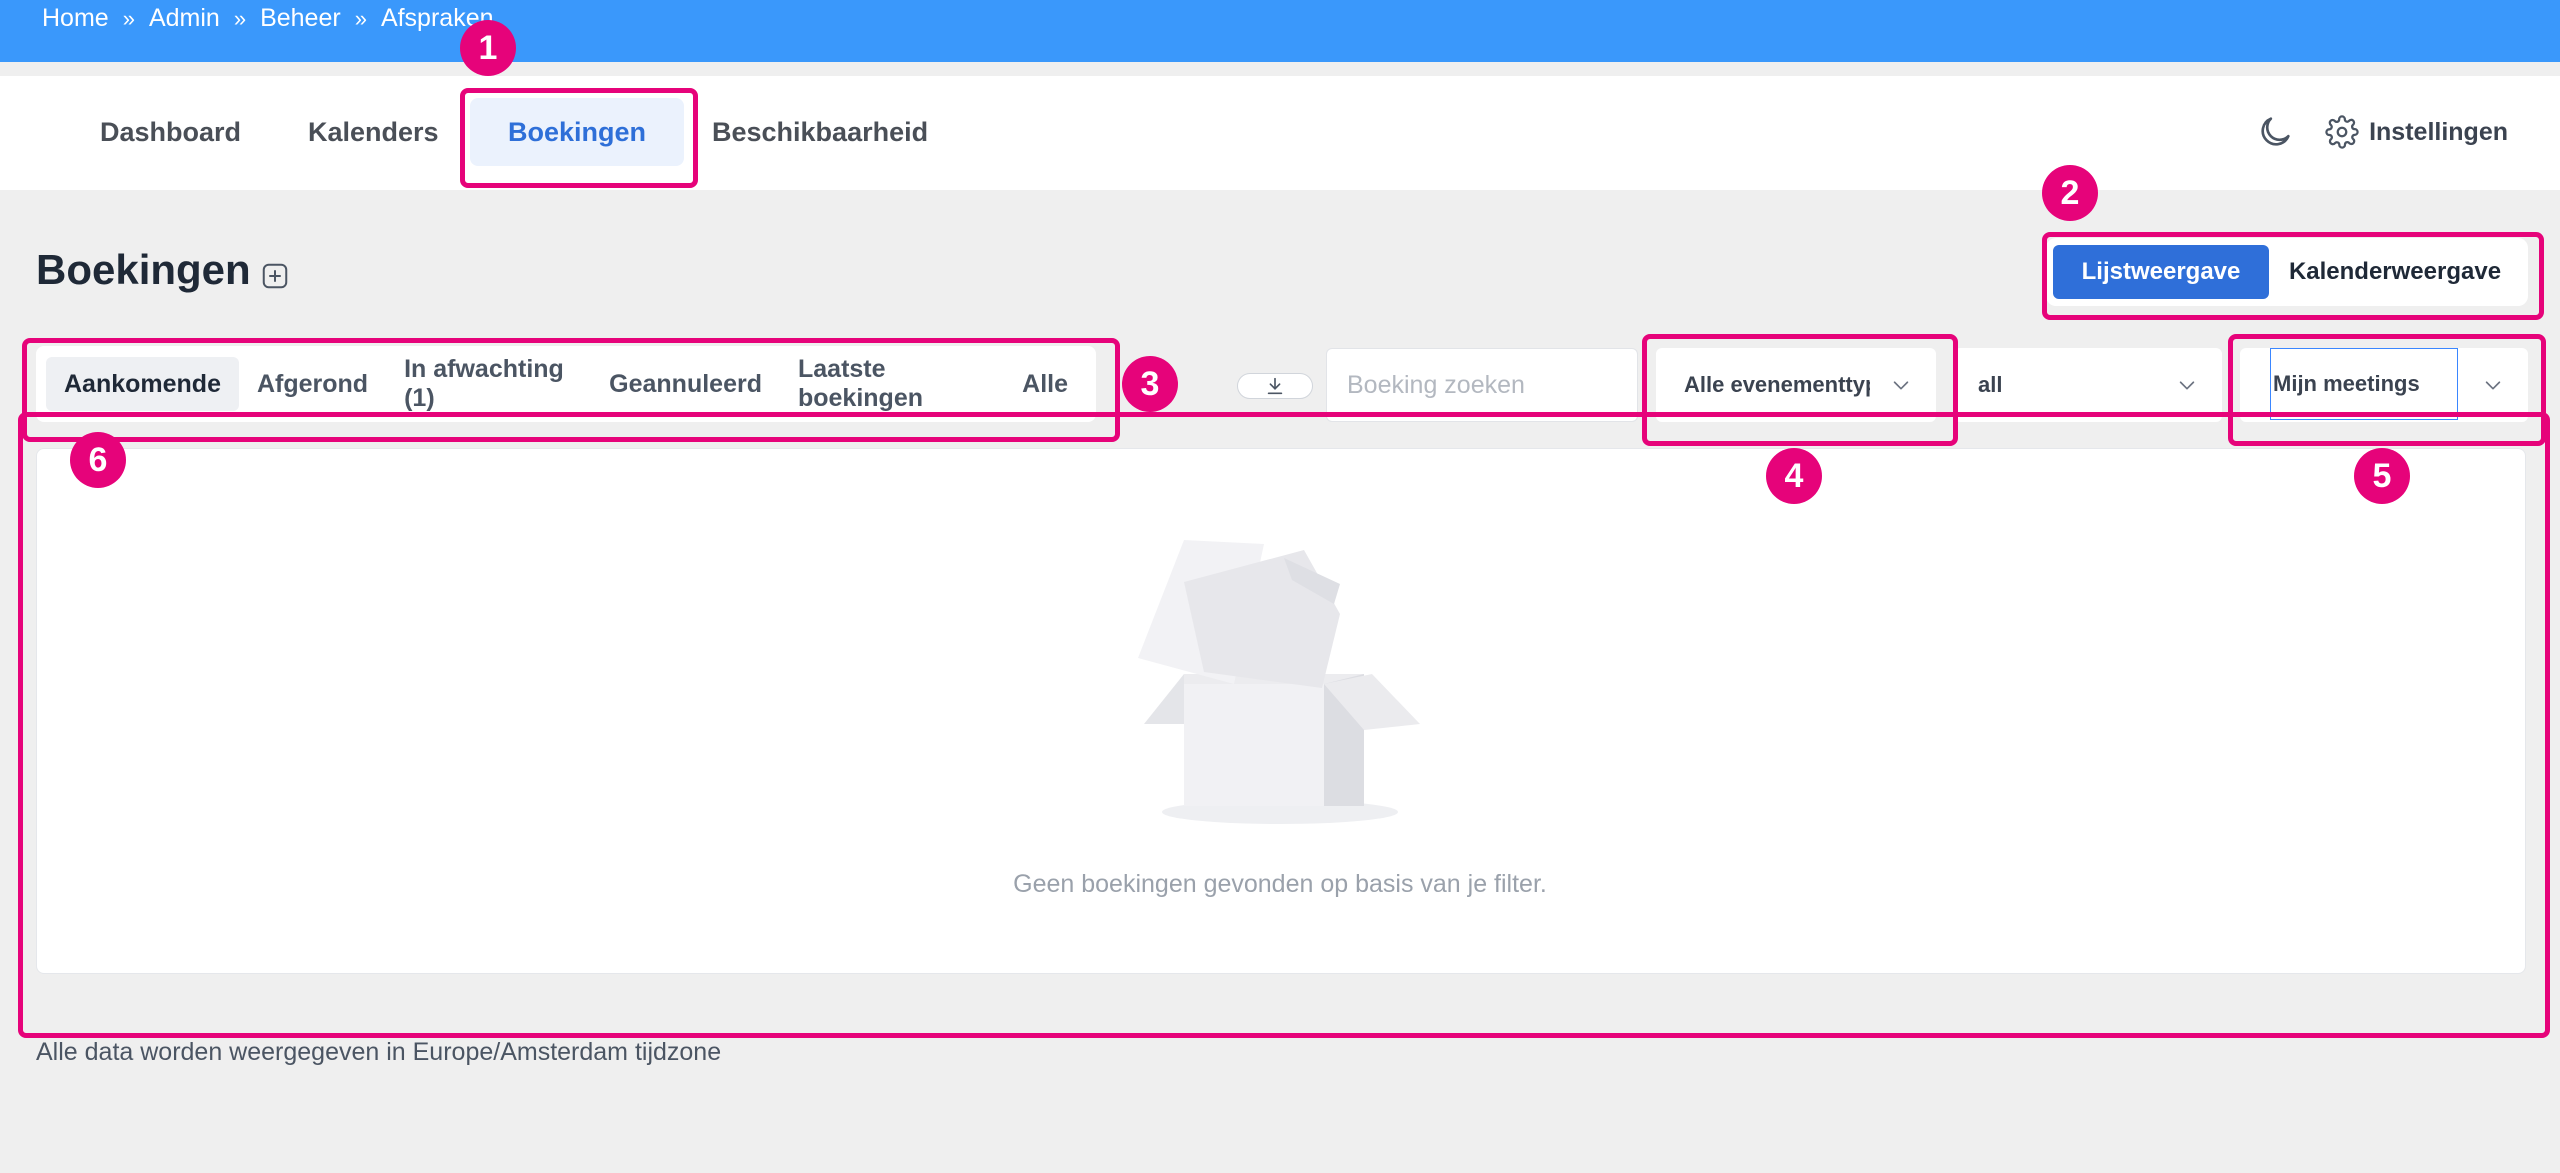 The width and height of the screenshot is (2560, 1173). I want to click on tab-beschikbaarheid: Beschikbaarheid, so click(820, 132).